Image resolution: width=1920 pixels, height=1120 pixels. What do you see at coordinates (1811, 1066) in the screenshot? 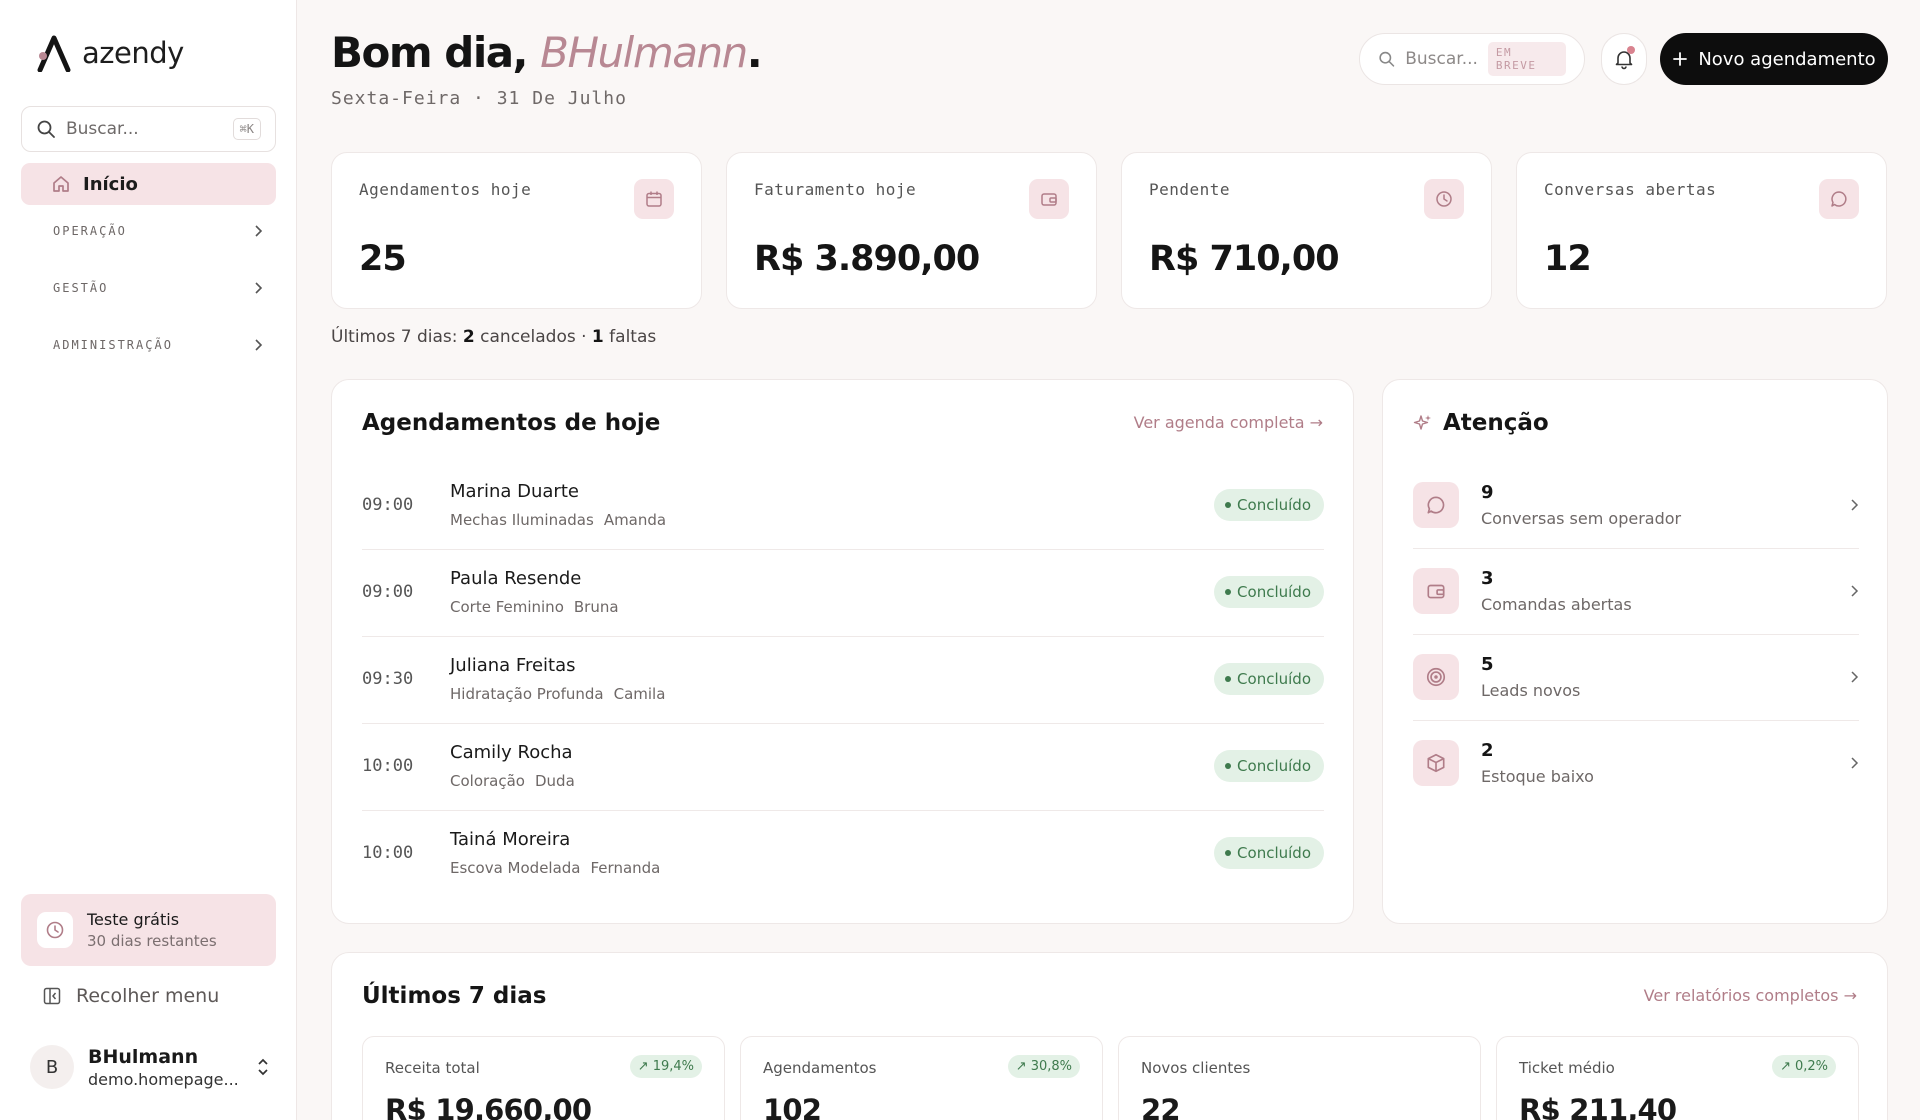
I see `trend-value: 0,2%` at bounding box center [1811, 1066].